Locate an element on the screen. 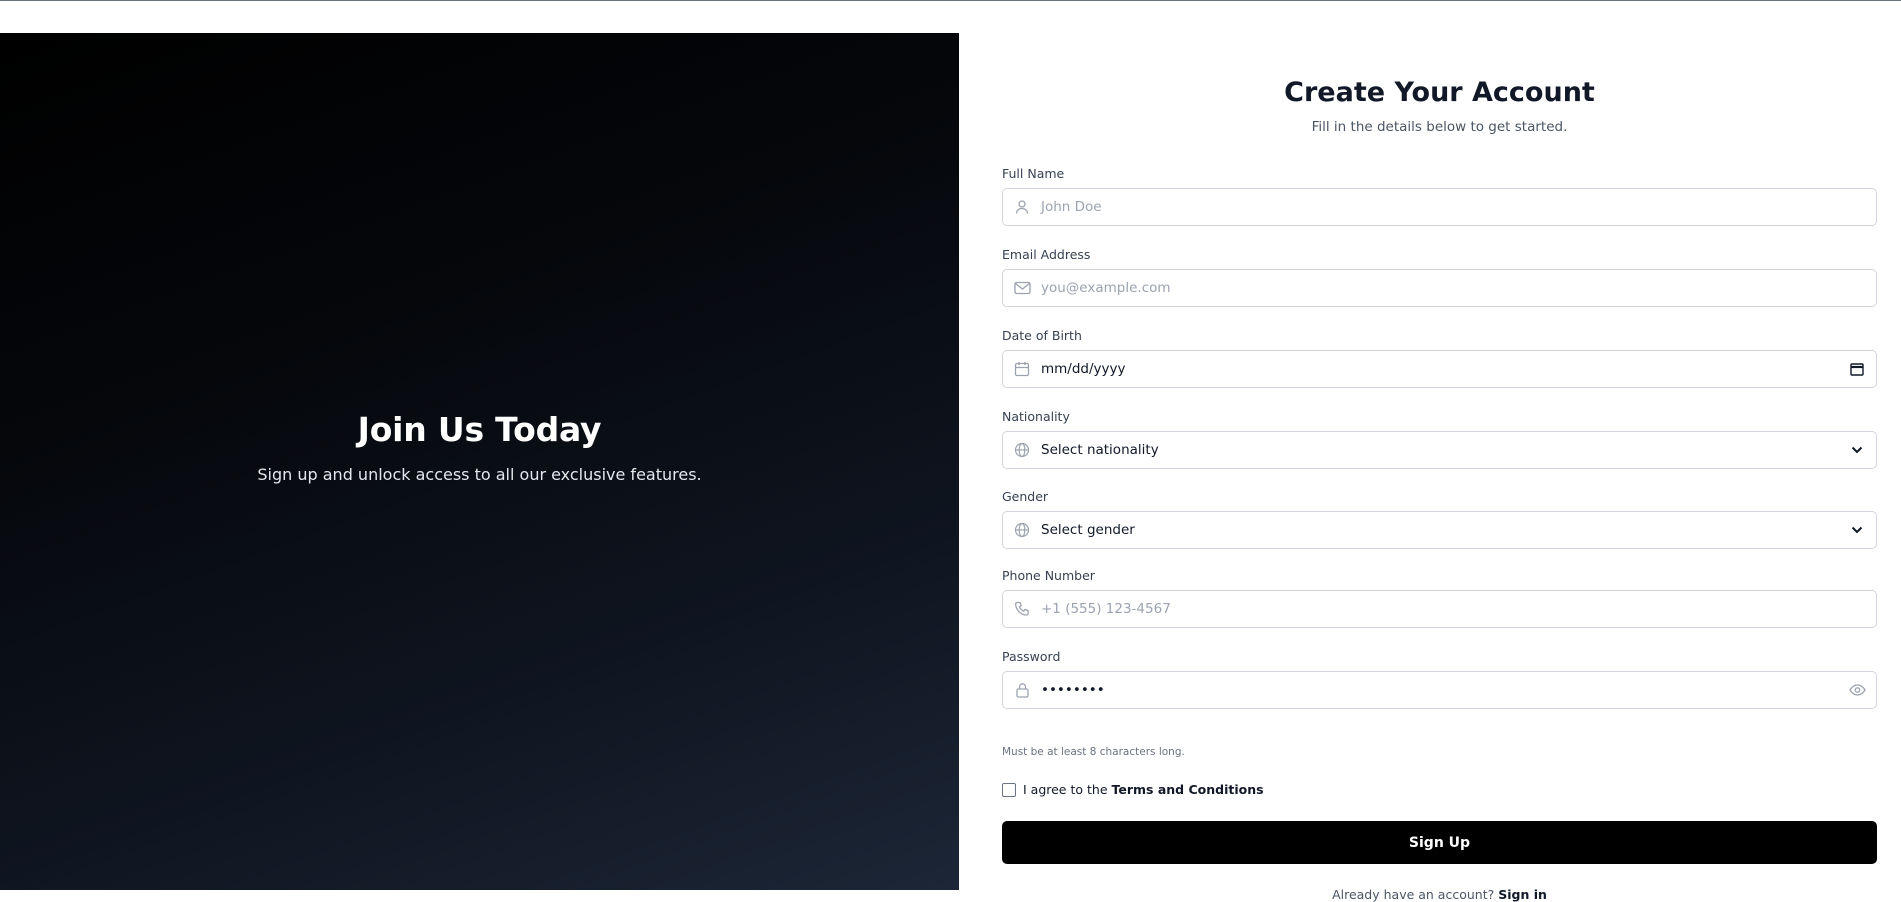  gender-select: Select gender is located at coordinates (1439, 530).